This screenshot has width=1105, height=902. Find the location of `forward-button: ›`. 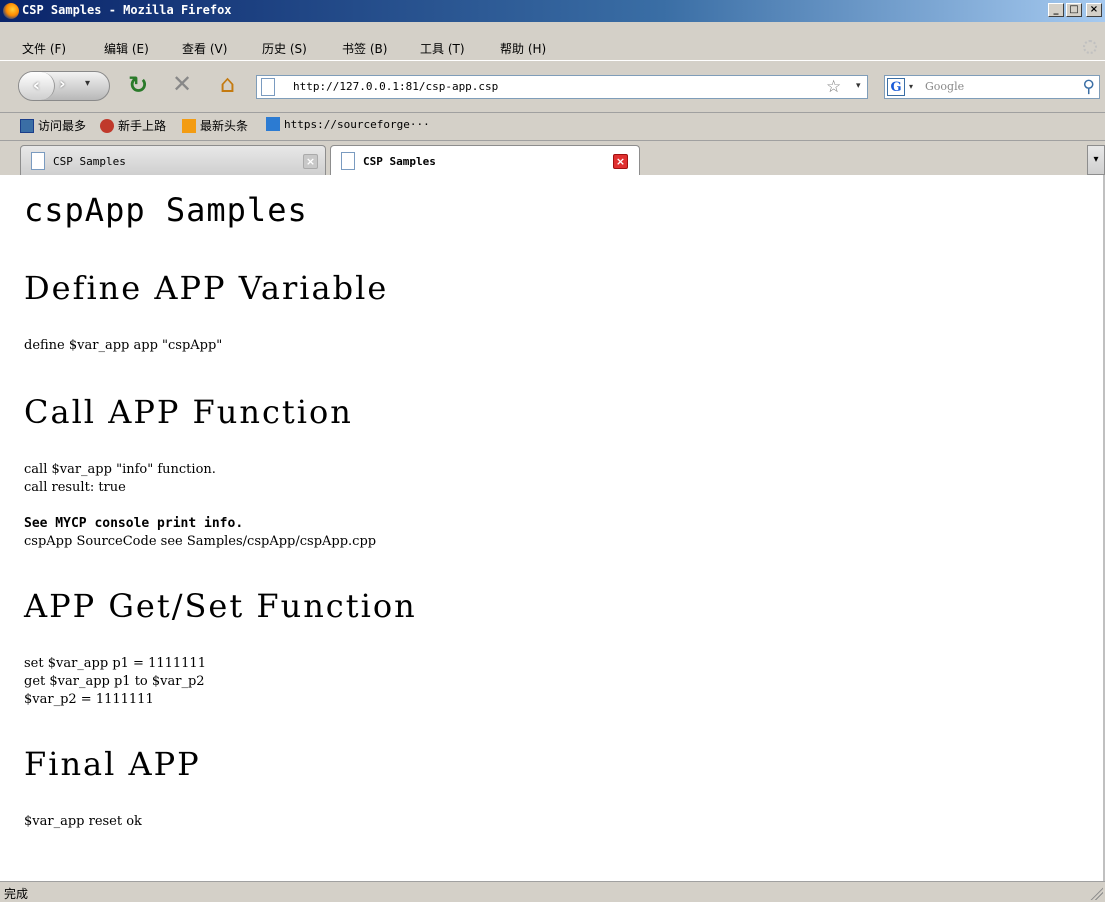

forward-button: › is located at coordinates (62, 83).